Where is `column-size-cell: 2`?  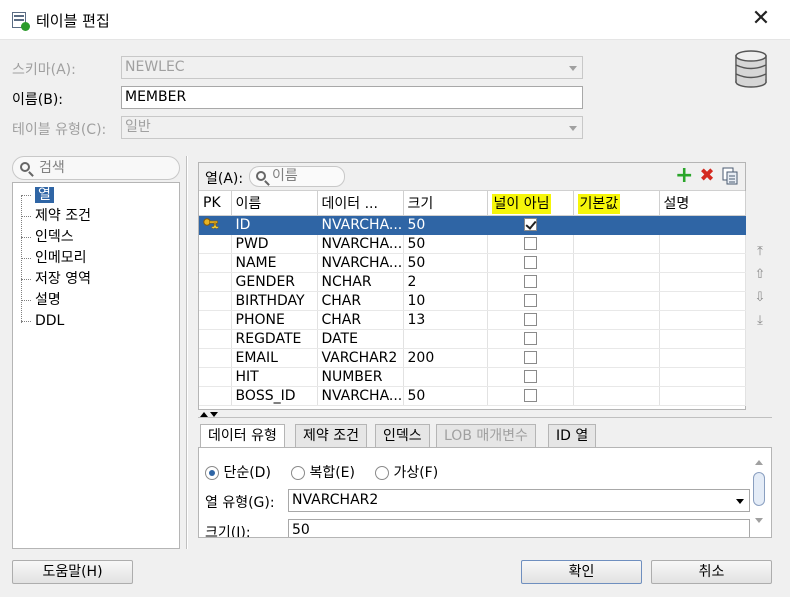
column-size-cell: 2 is located at coordinates (445, 282).